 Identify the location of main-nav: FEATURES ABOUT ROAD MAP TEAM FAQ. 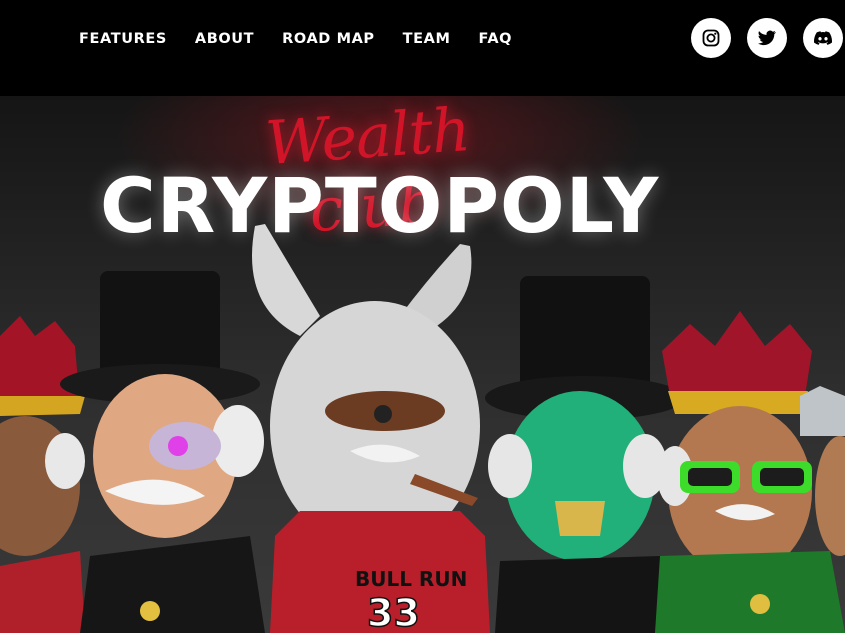
(295, 39).